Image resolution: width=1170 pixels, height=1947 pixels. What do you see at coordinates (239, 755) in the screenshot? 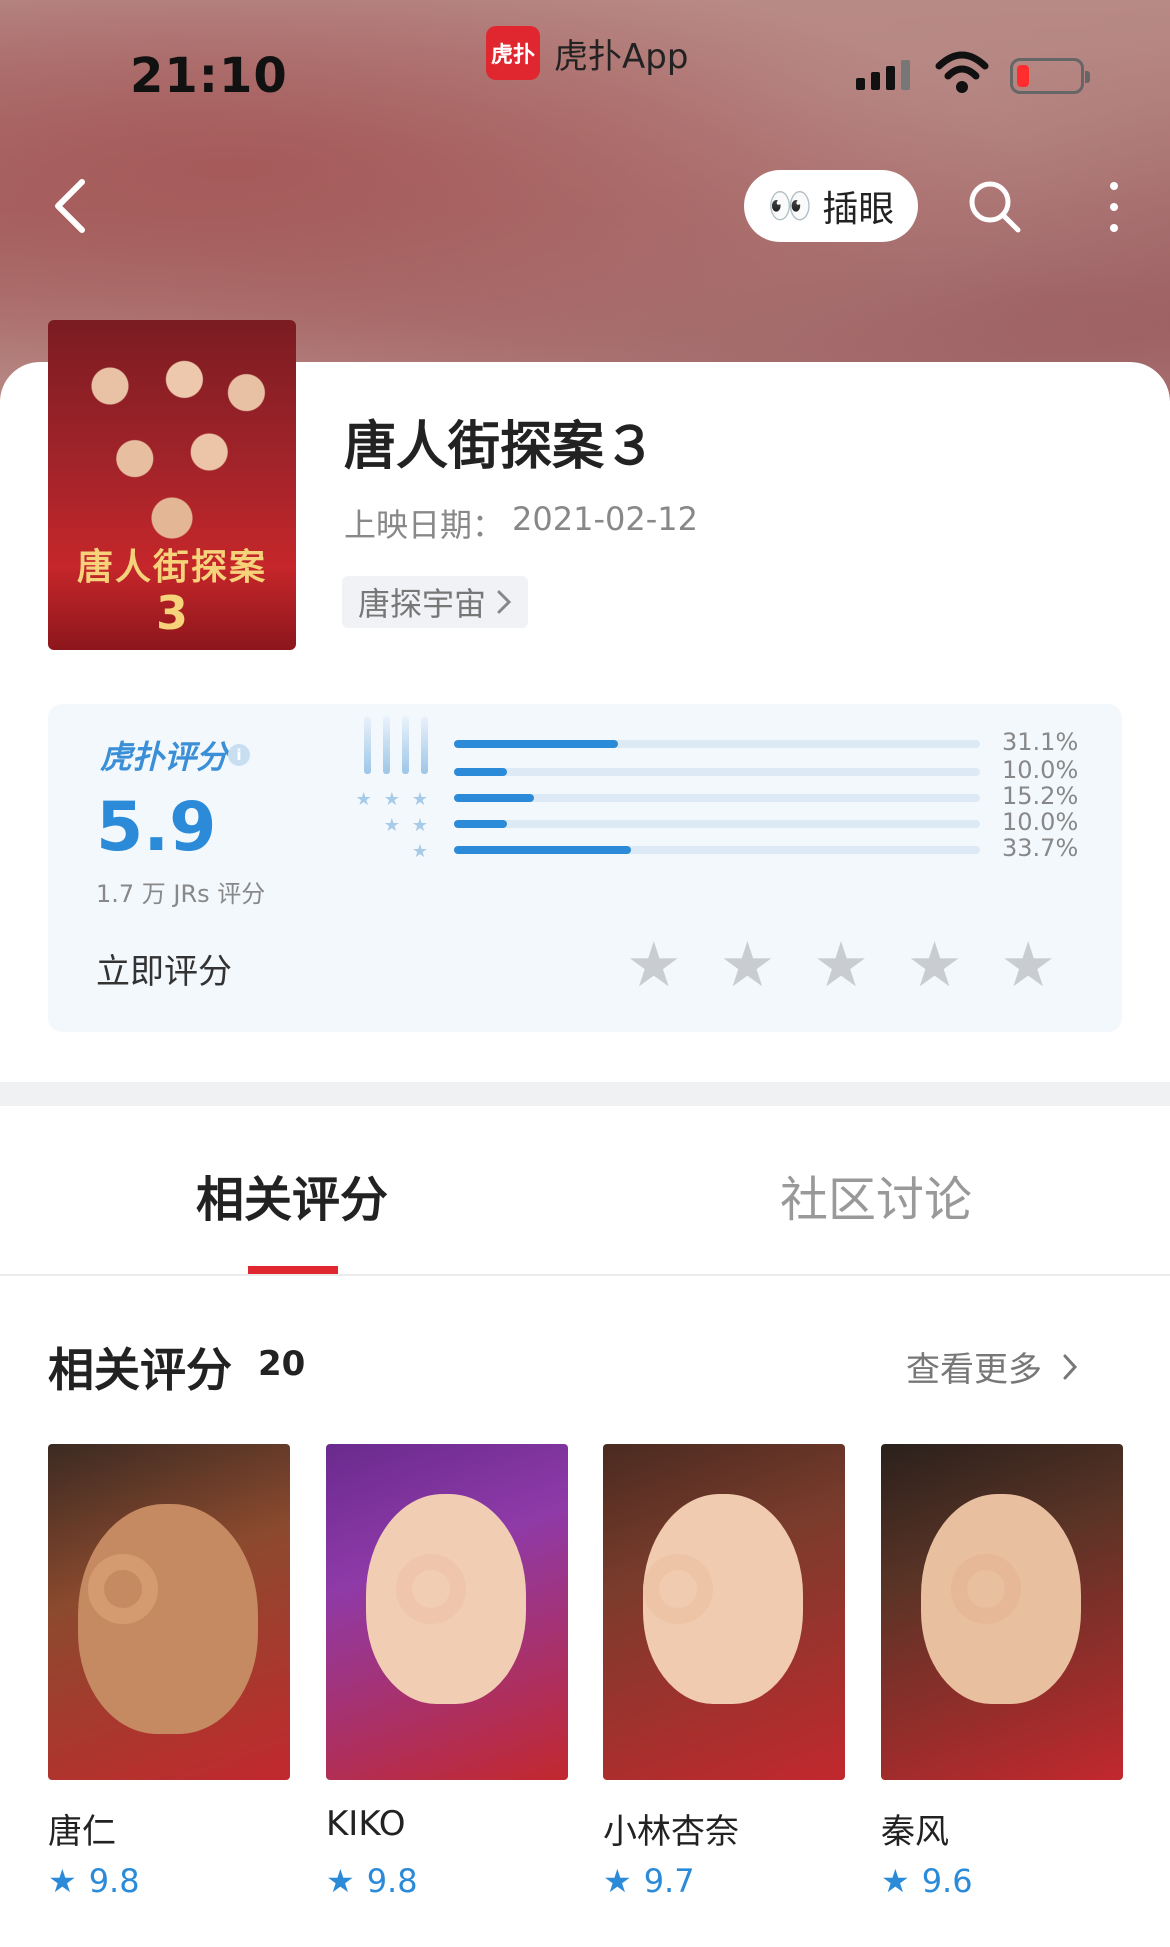
I see `info-icon: i` at bounding box center [239, 755].